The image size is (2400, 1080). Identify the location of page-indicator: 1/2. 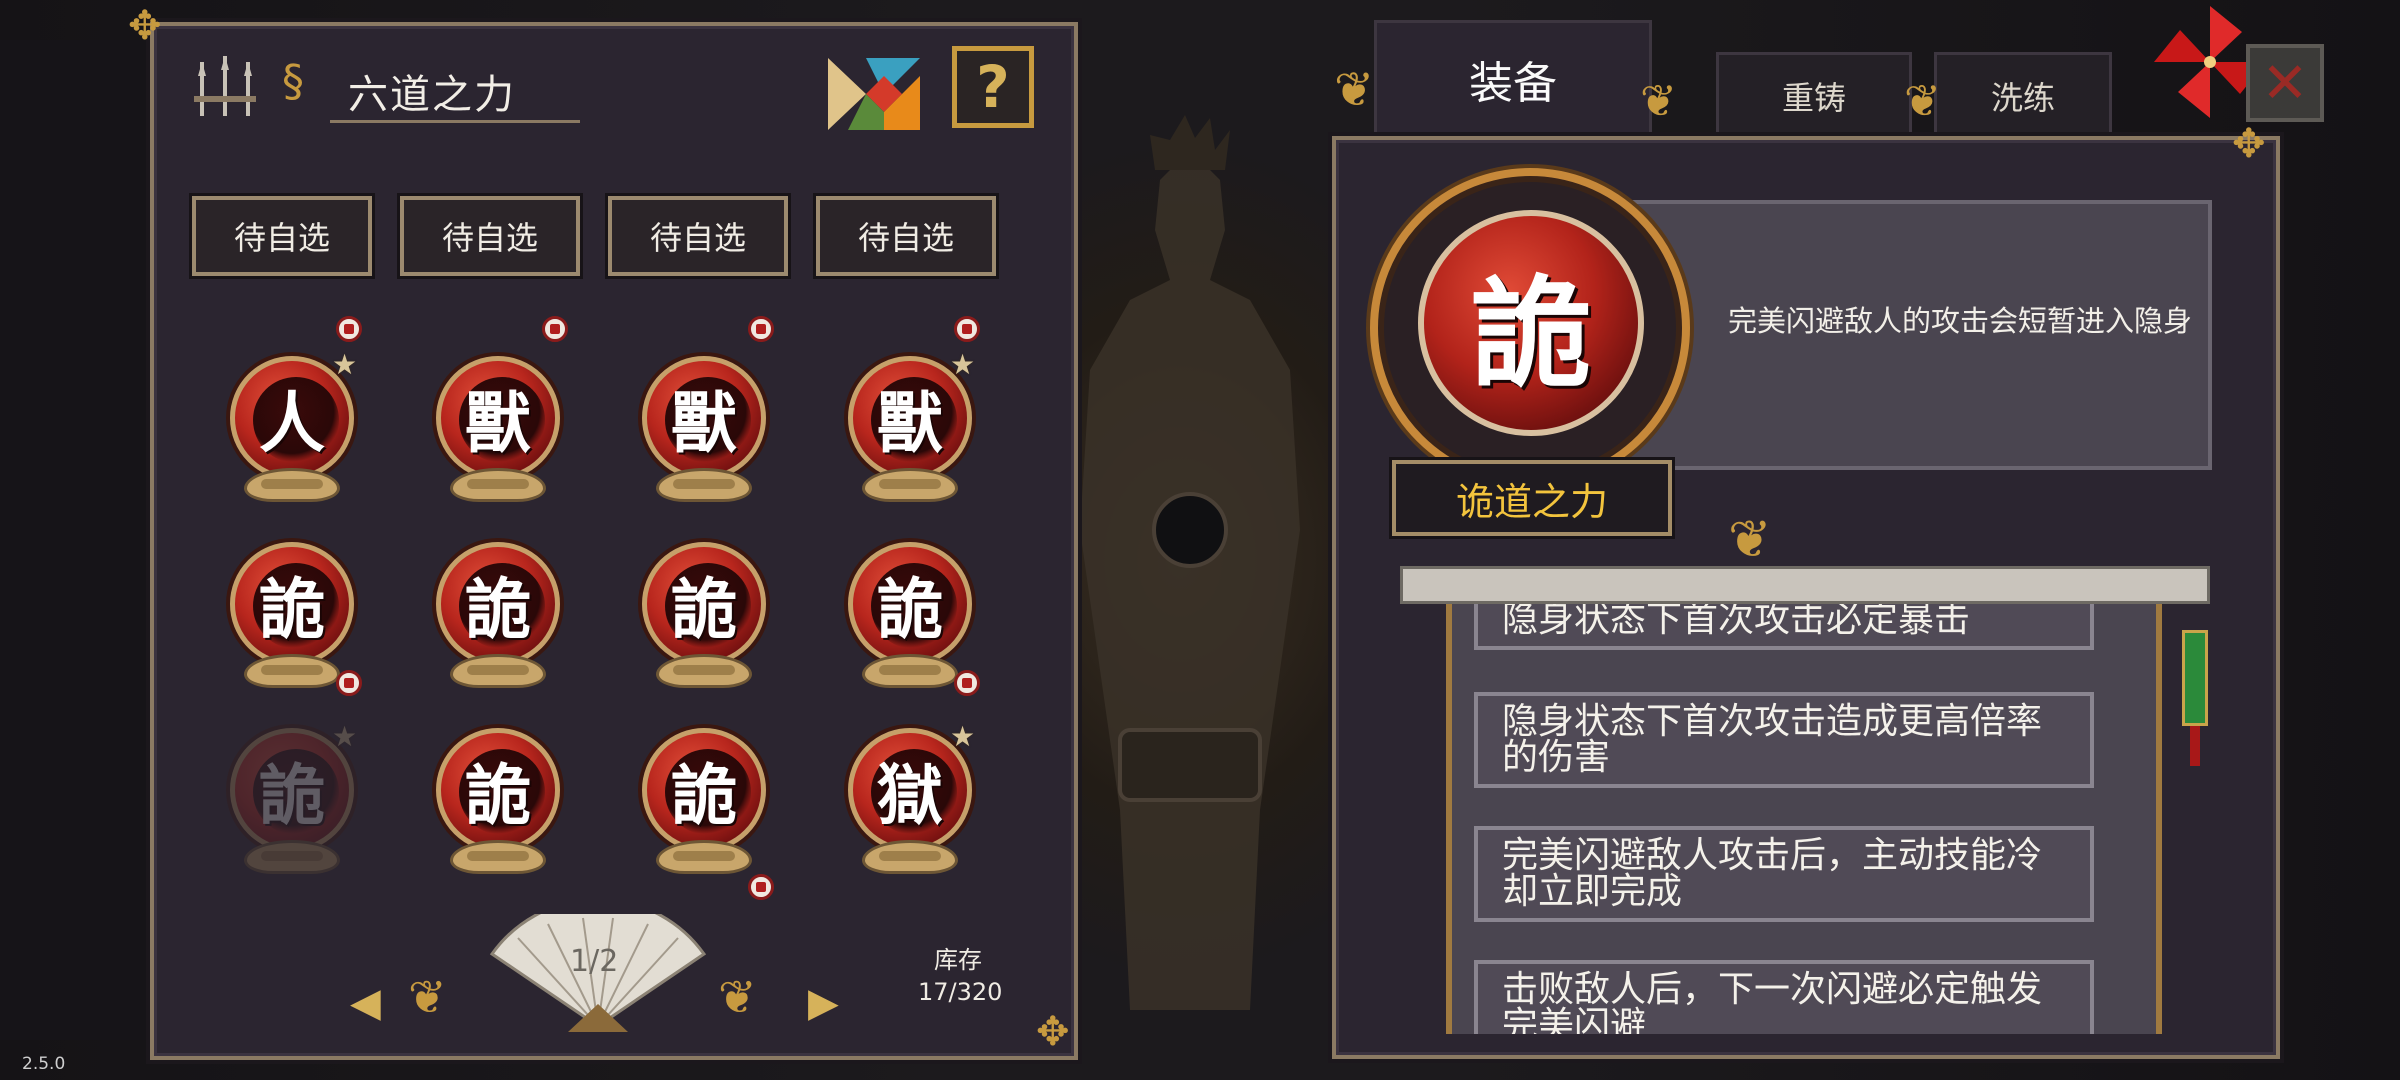
(594, 961).